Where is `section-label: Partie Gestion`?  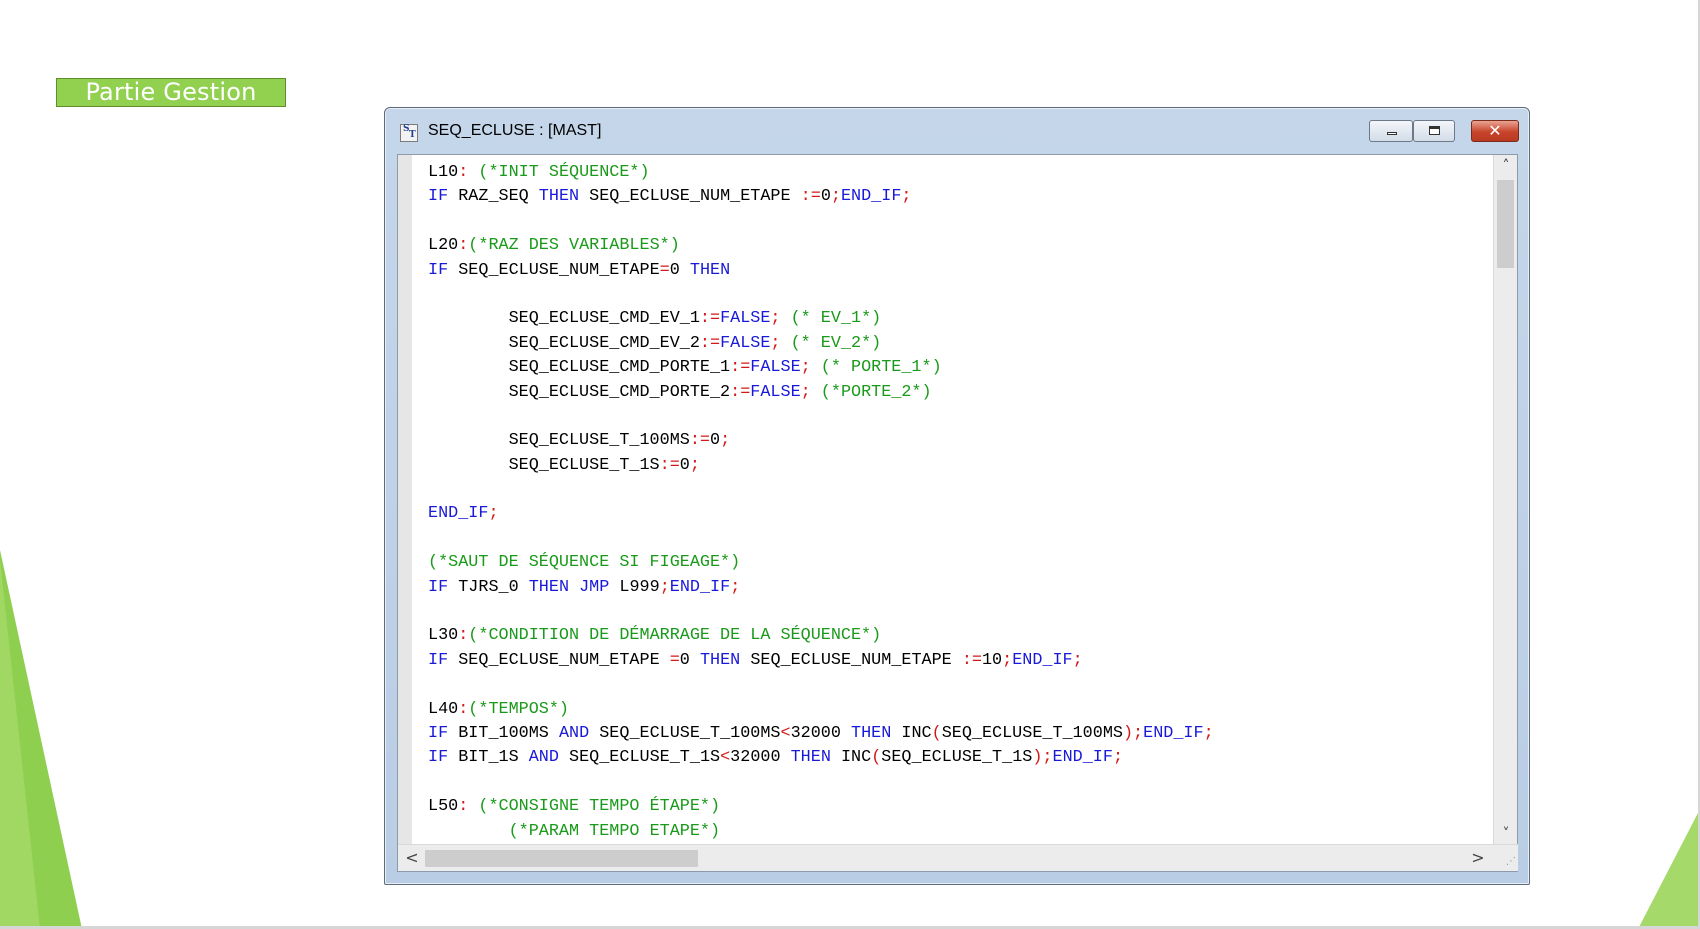 section-label: Partie Gestion is located at coordinates (171, 92).